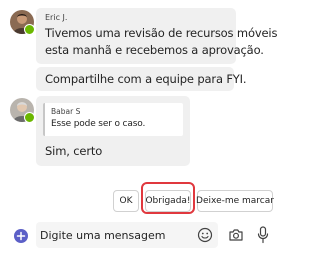 The height and width of the screenshot is (270, 320). What do you see at coordinates (66, 111) in the screenshot?
I see `quoted-author: Babar S` at bounding box center [66, 111].